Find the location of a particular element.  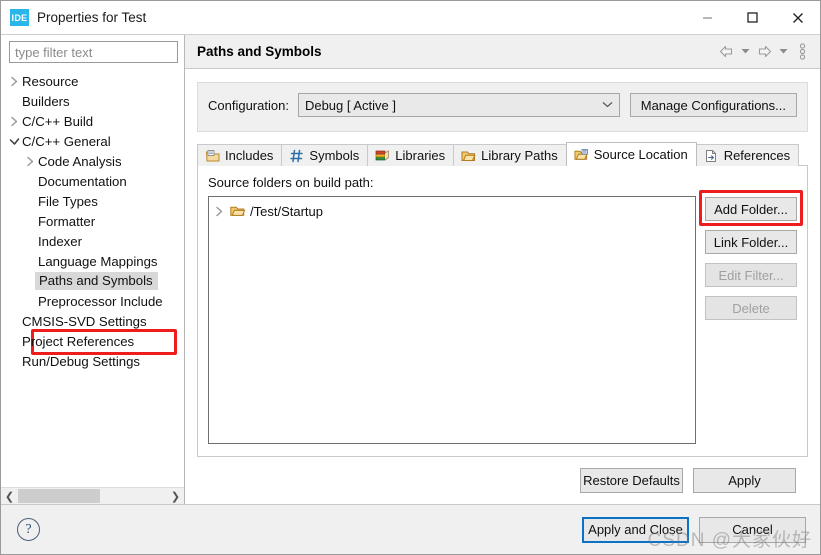

sidebar-item-label: Run/Debug Settings is located at coordinates (81, 361).